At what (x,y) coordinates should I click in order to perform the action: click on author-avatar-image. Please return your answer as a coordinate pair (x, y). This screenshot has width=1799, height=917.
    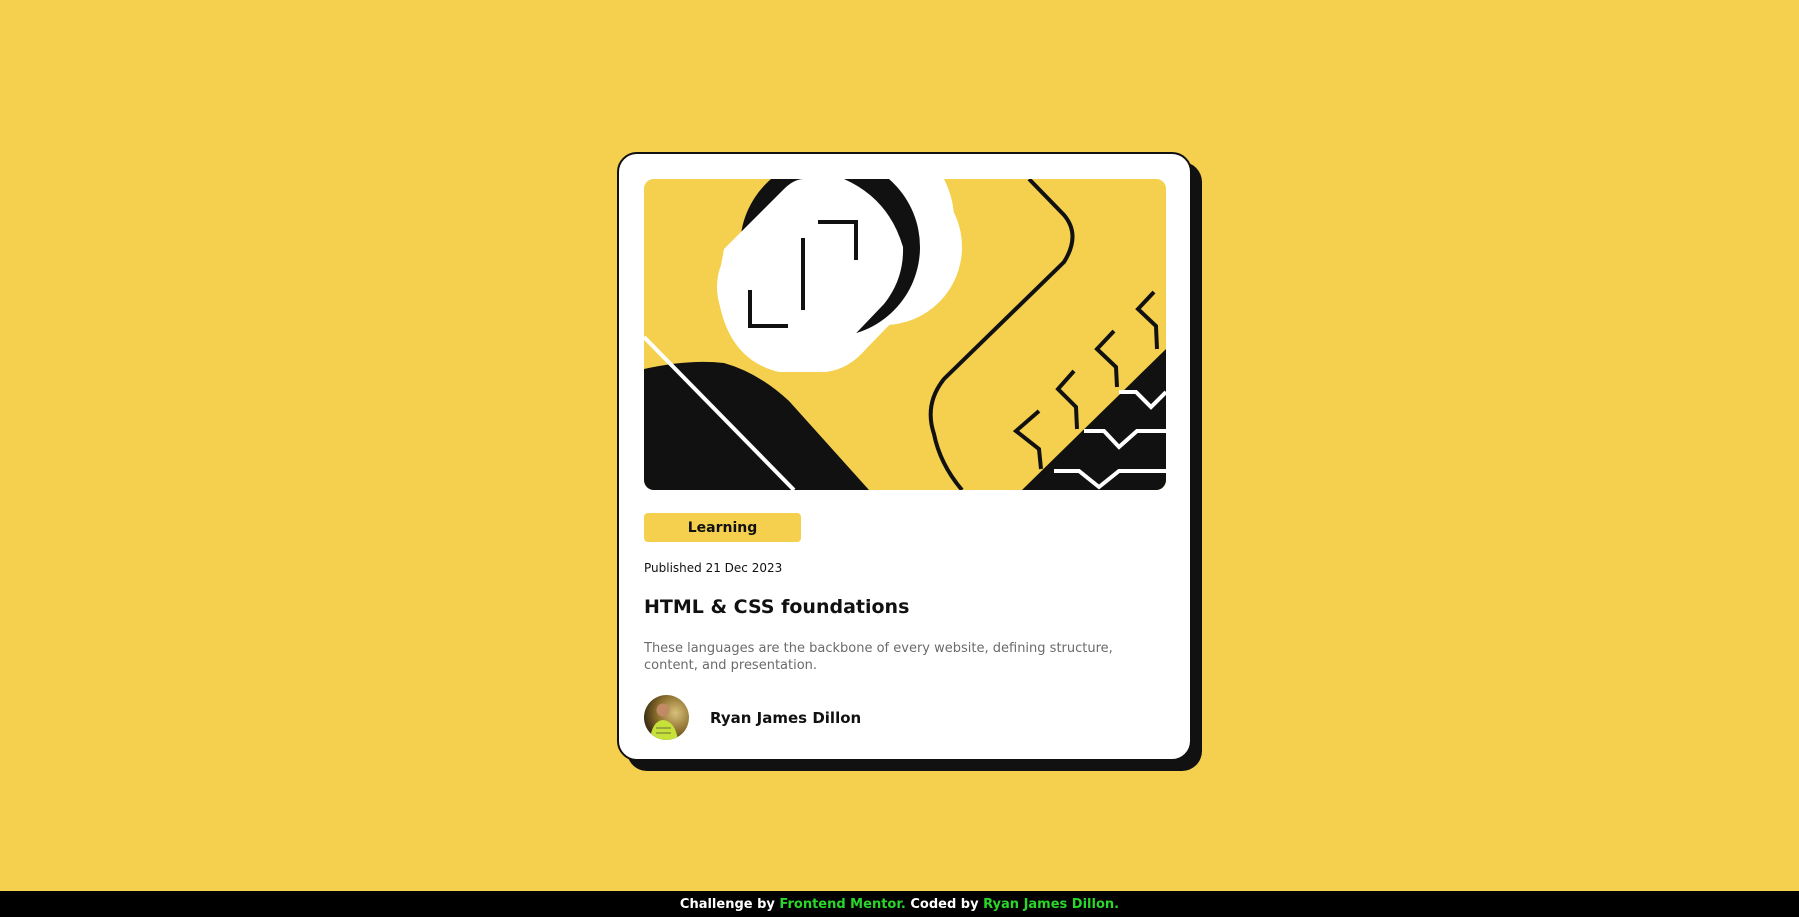
    Looking at the image, I should click on (666, 717).